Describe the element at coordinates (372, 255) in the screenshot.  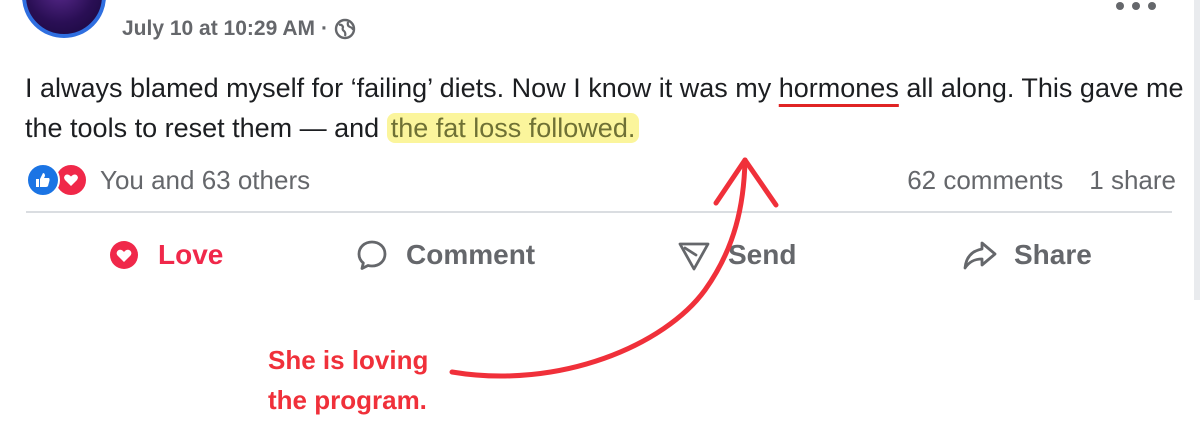
I see `comment-icon` at that location.